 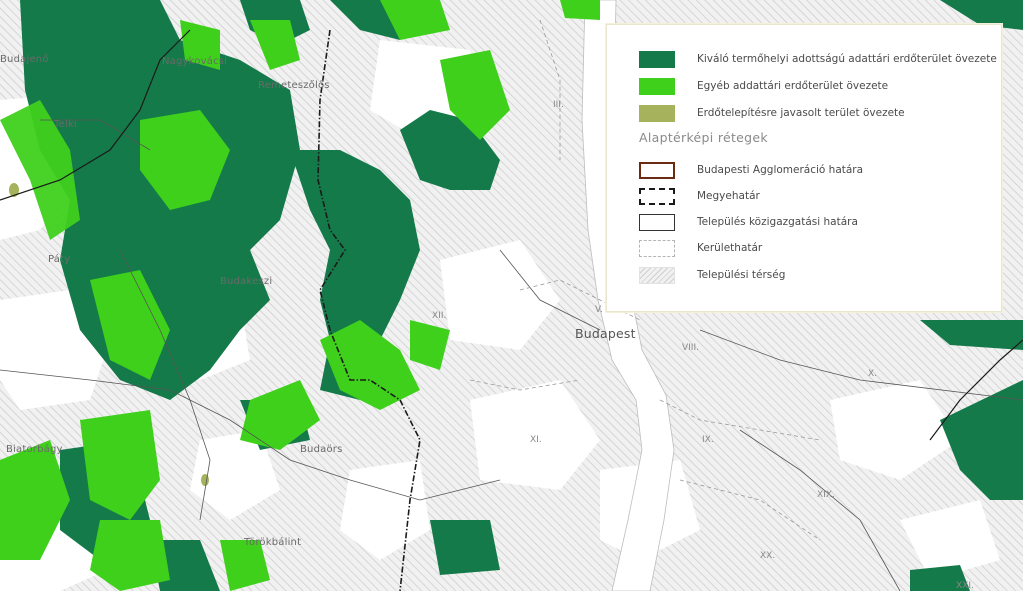 I want to click on district-viii: VIII., so click(x=690, y=348).